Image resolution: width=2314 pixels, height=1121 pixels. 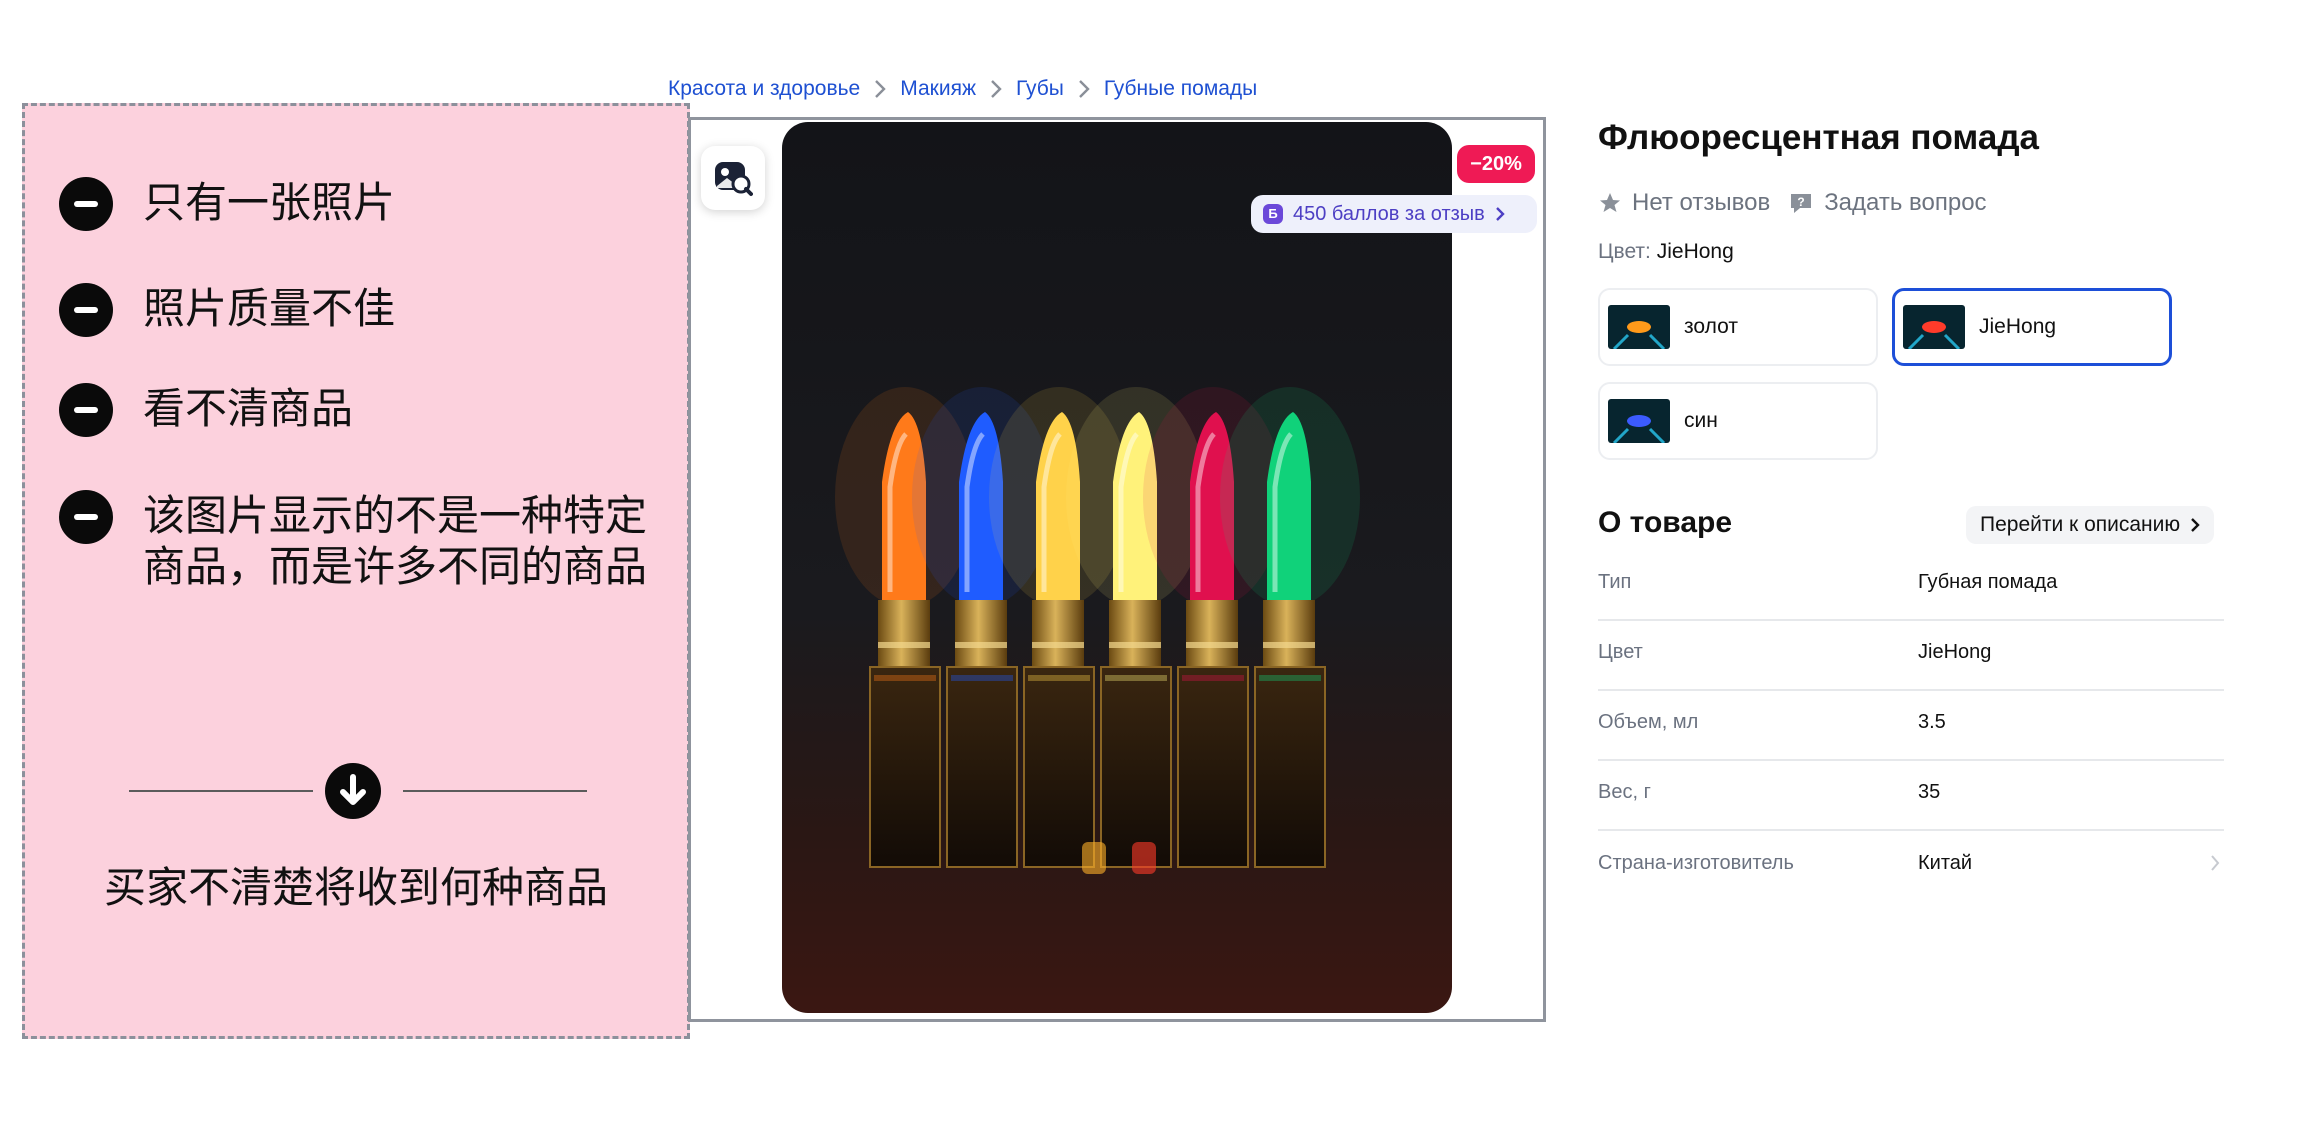 What do you see at coordinates (1701, 203) in the screenshot?
I see `reviews-link: Нет отзывов` at bounding box center [1701, 203].